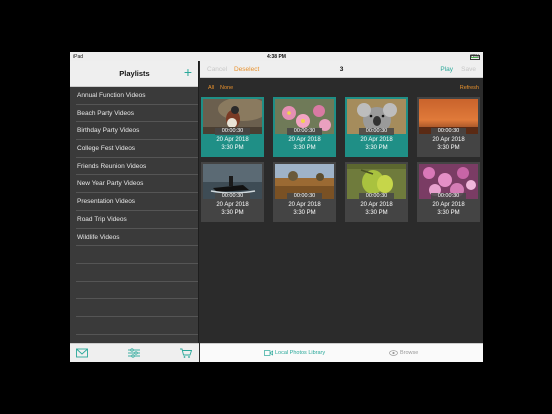  I want to click on status-bar: iPad 4:38 PM 78%, so click(276, 56).